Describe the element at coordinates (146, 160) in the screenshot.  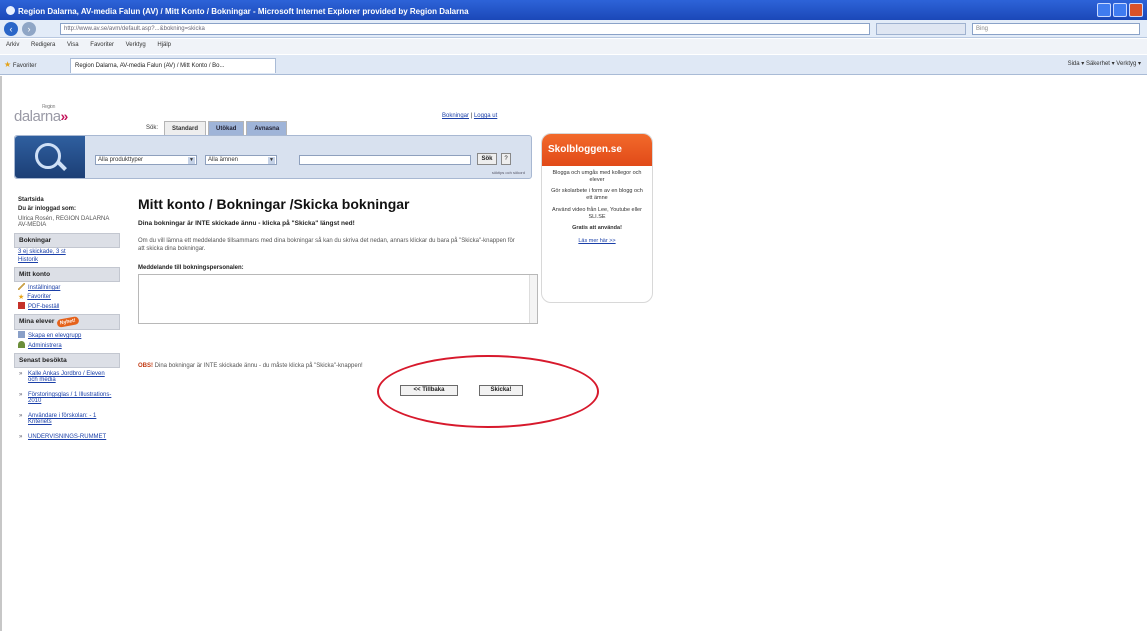
I see `product-type-select: Alla produkttyper ▼` at that location.